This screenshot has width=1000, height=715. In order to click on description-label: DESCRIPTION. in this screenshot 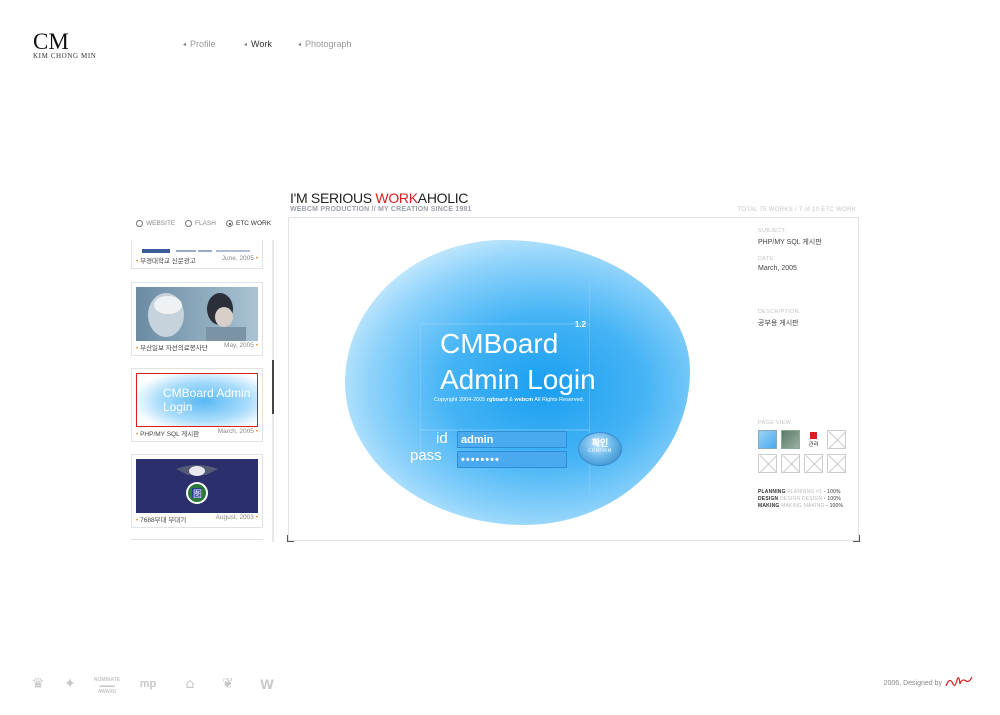, I will do `click(779, 312)`.